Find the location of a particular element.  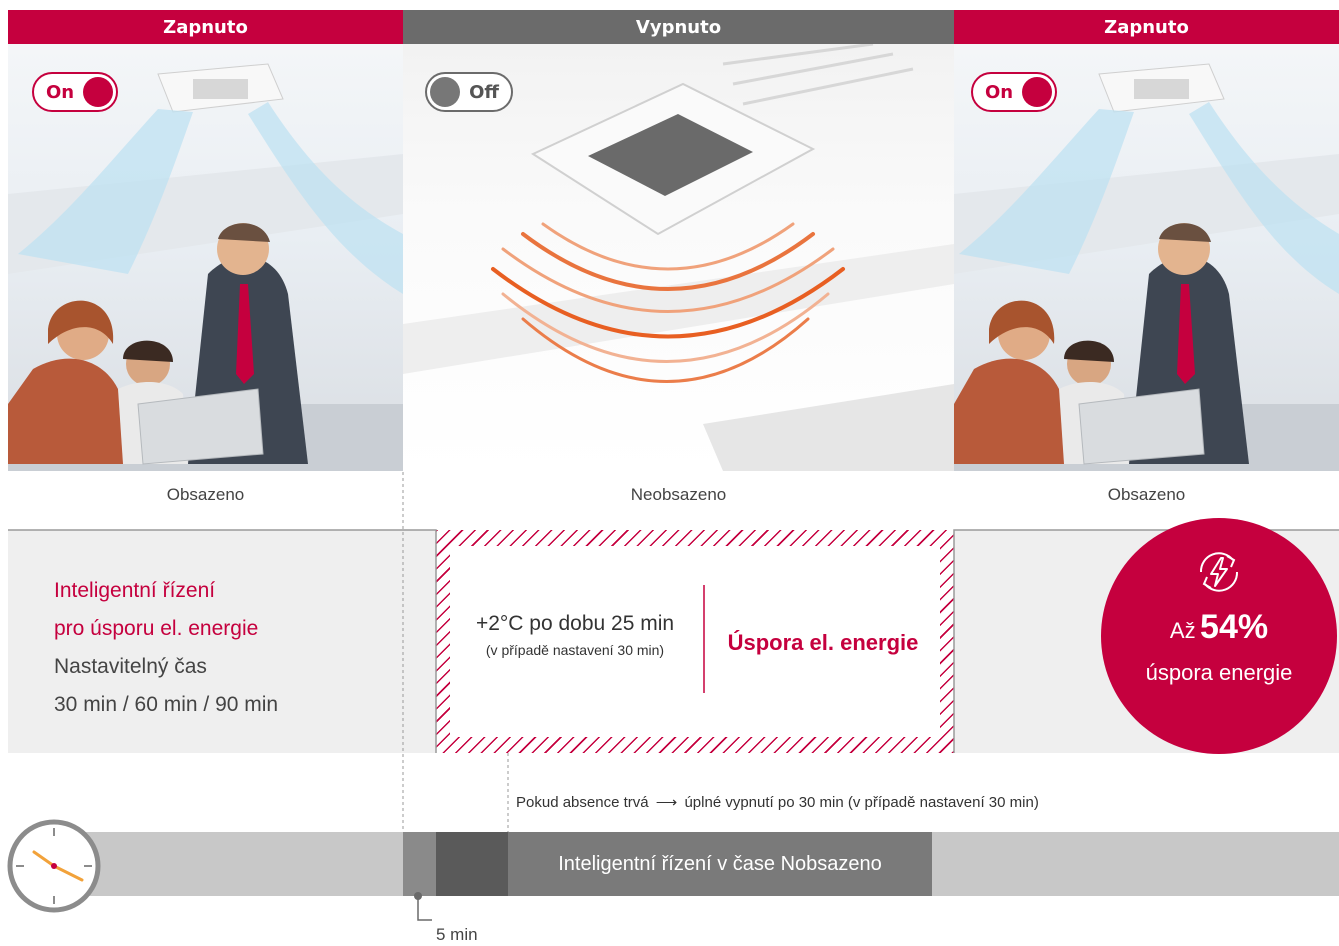

timeline-bar-label: Inteligentní řízení v čase Nobsazeno is located at coordinates (720, 863).